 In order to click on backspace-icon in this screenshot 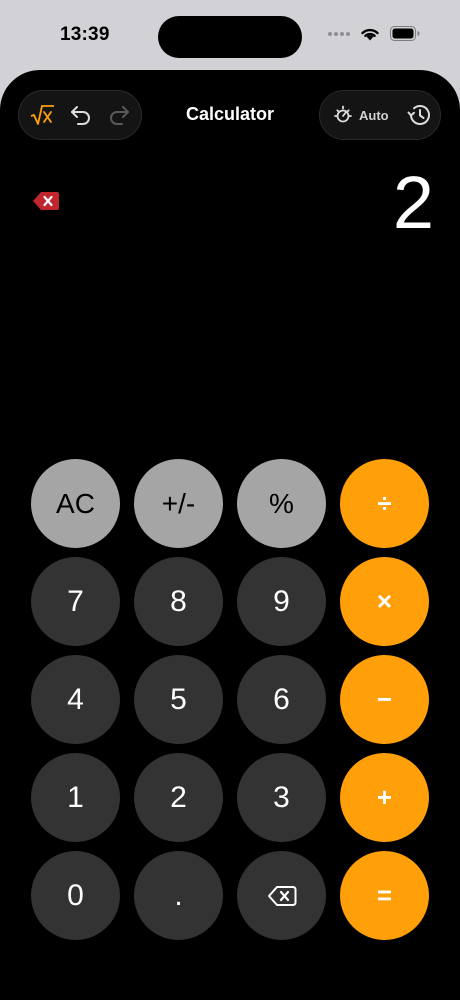, I will do `click(281, 895)`.